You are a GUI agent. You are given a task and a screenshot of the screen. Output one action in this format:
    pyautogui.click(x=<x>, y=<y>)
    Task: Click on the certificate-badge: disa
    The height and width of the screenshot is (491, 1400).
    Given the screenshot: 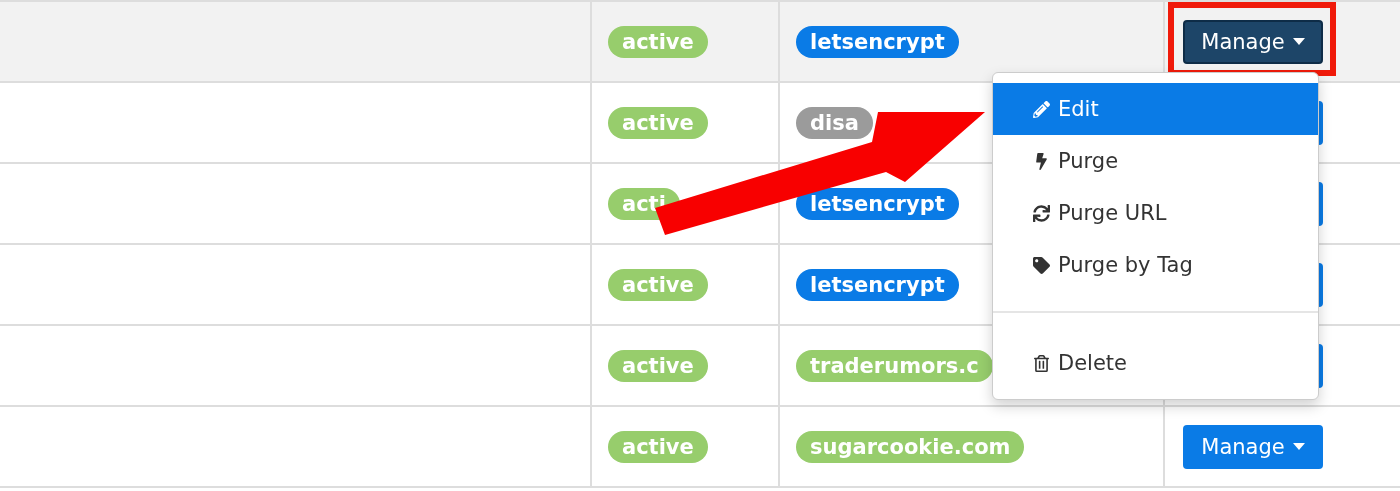 What is the action you would take?
    pyautogui.click(x=834, y=122)
    